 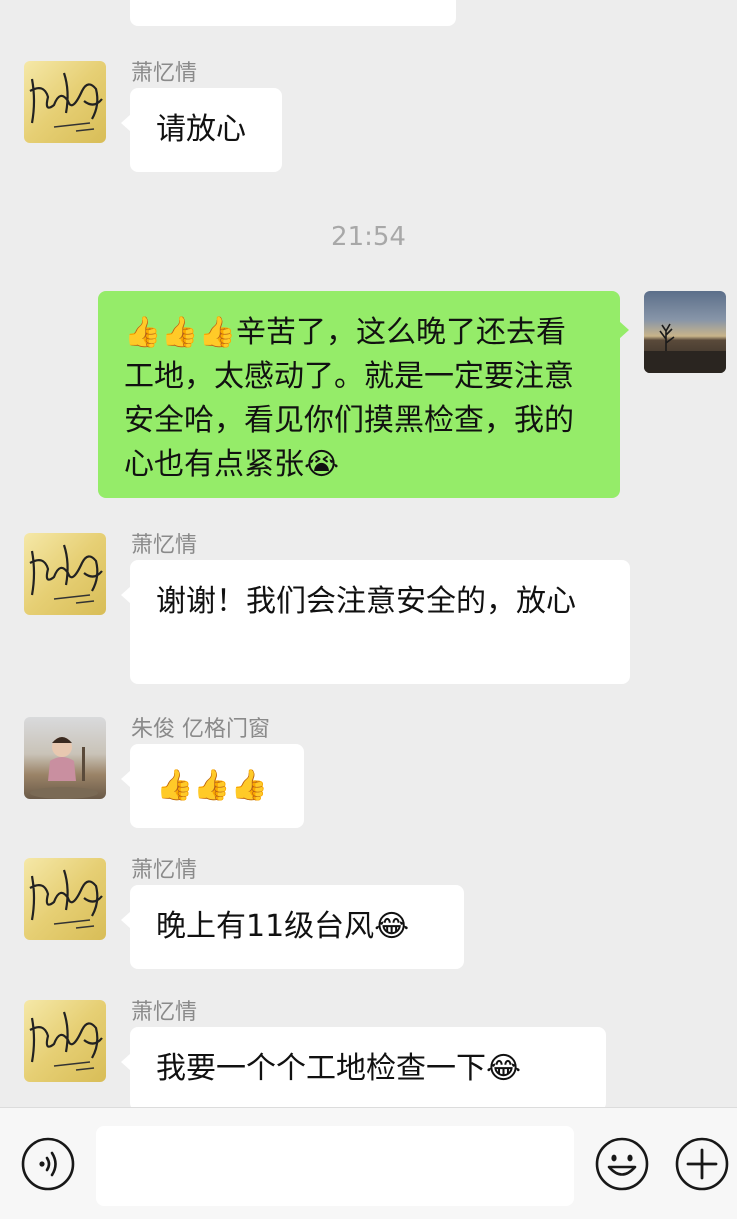 I want to click on message-bubble-partial, so click(x=293, y=13).